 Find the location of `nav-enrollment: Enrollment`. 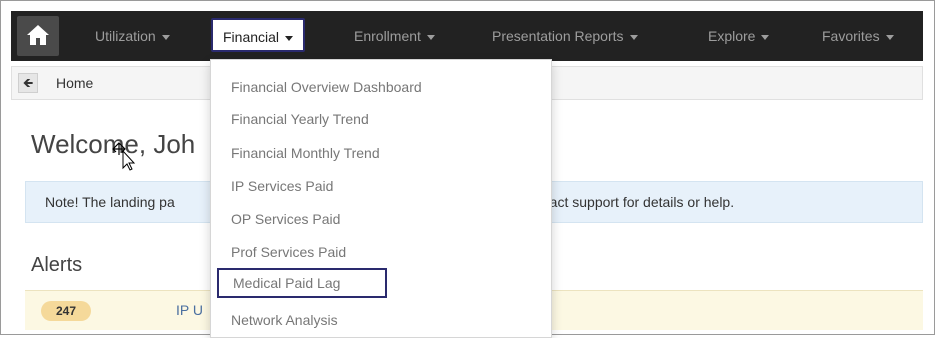

nav-enrollment: Enrollment is located at coordinates (394, 36).